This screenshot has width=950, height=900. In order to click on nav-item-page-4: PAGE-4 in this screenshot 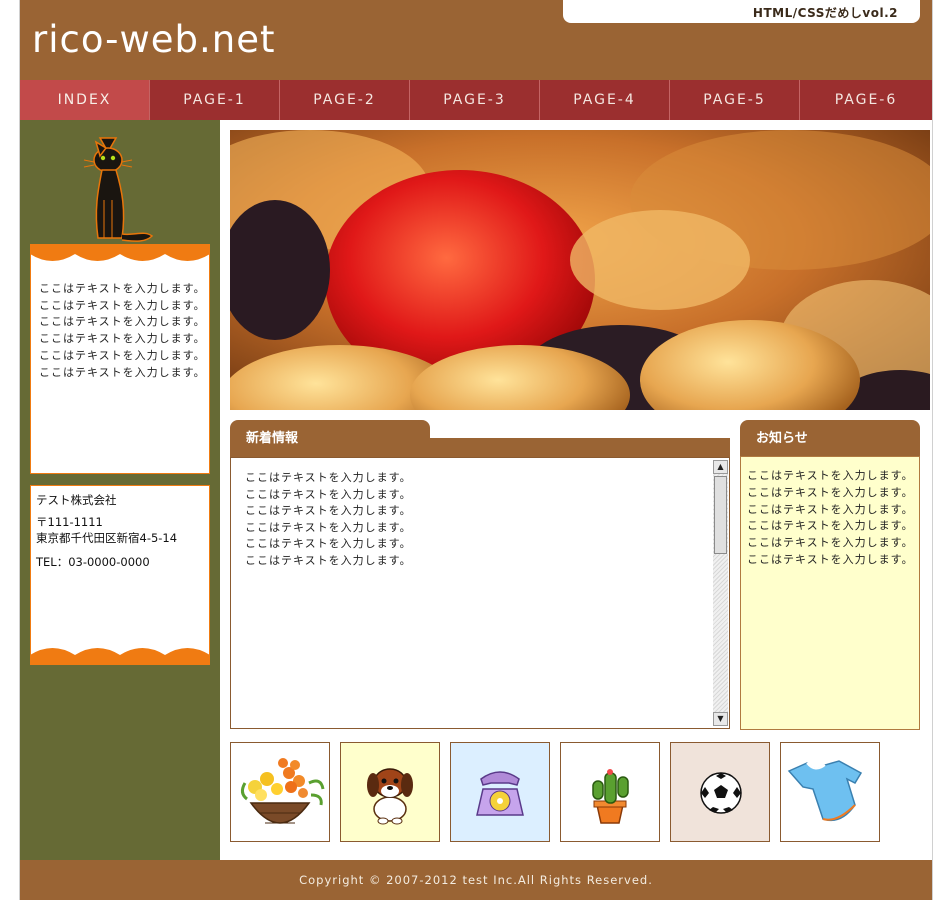, I will do `click(605, 100)`.